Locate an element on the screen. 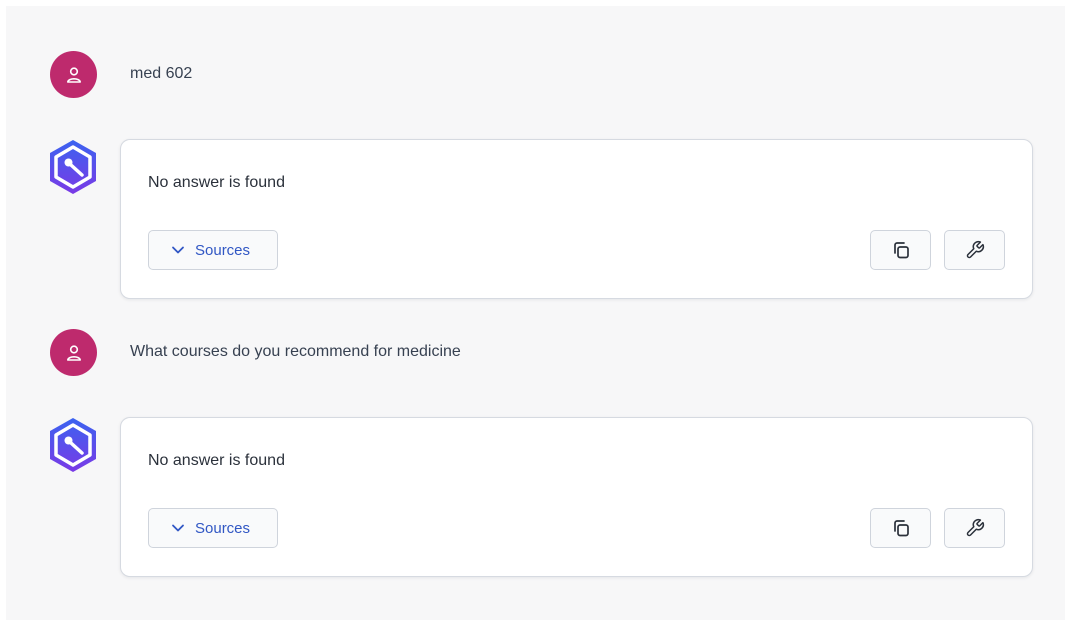 This screenshot has width=1065, height=620. user-message-text: med 602 is located at coordinates (161, 73).